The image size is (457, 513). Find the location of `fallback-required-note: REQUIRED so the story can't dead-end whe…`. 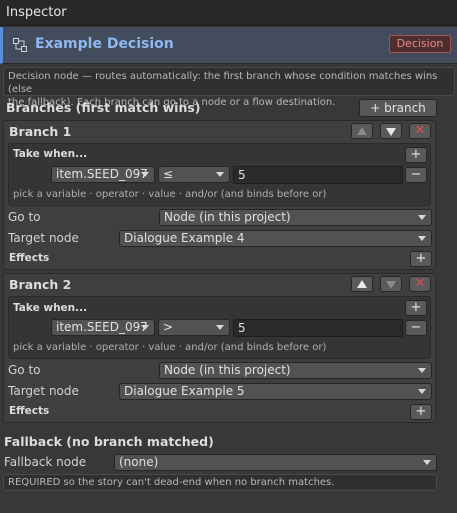

fallback-required-note: REQUIRED so the story can't dead-end whe… is located at coordinates (220, 482).